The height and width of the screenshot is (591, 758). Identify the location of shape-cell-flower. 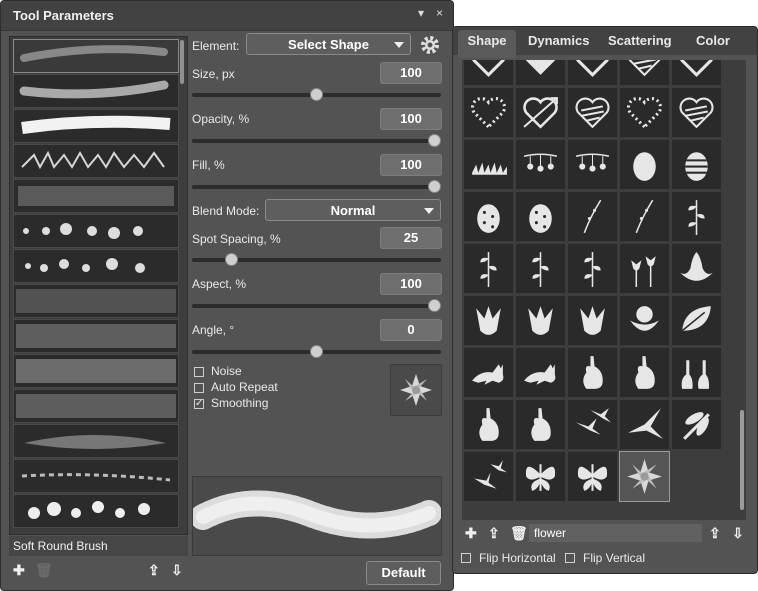
(644, 476).